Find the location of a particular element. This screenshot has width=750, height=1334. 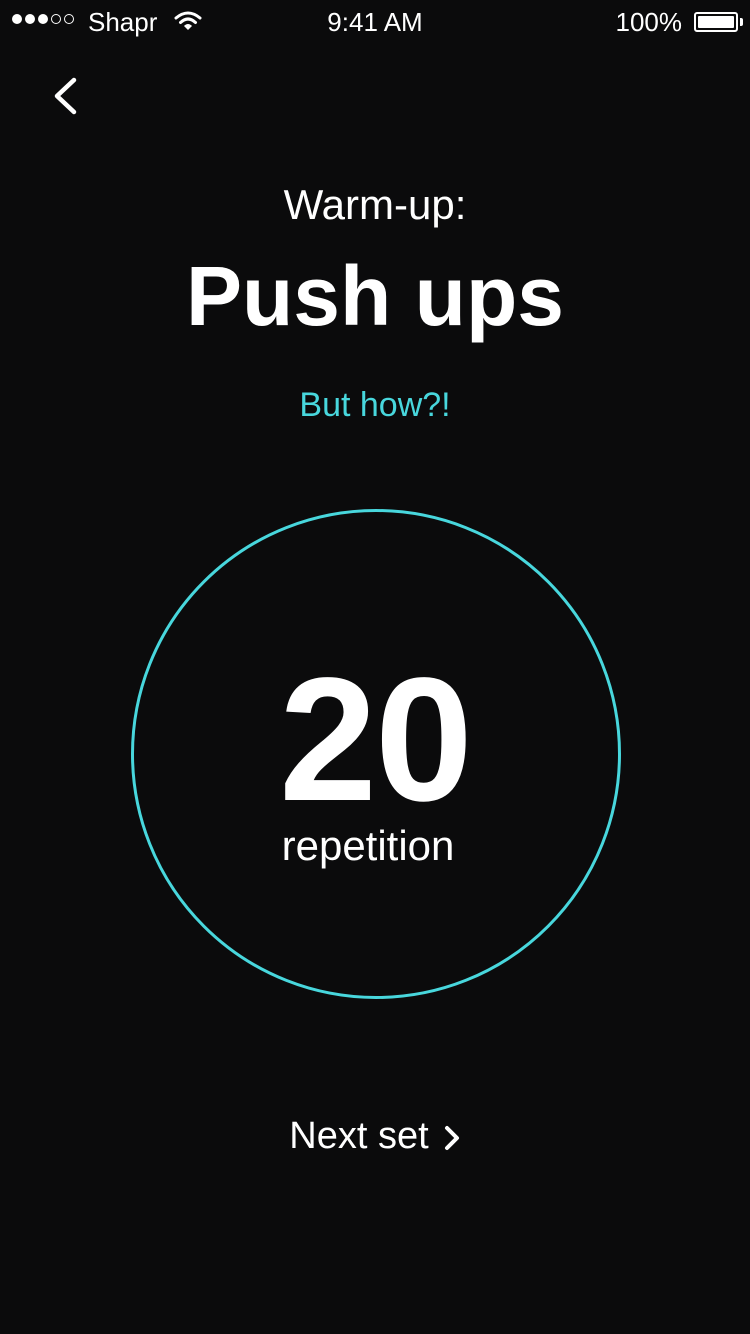

status-bar: Shapr 9:41 AM 100% is located at coordinates (375, 22).